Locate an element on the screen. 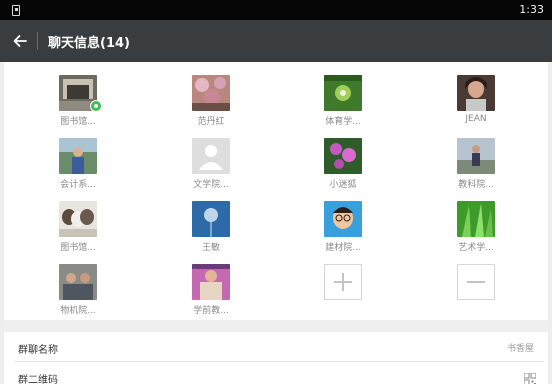 The height and width of the screenshot is (384, 552). section-separator is located at coordinates (276, 326).